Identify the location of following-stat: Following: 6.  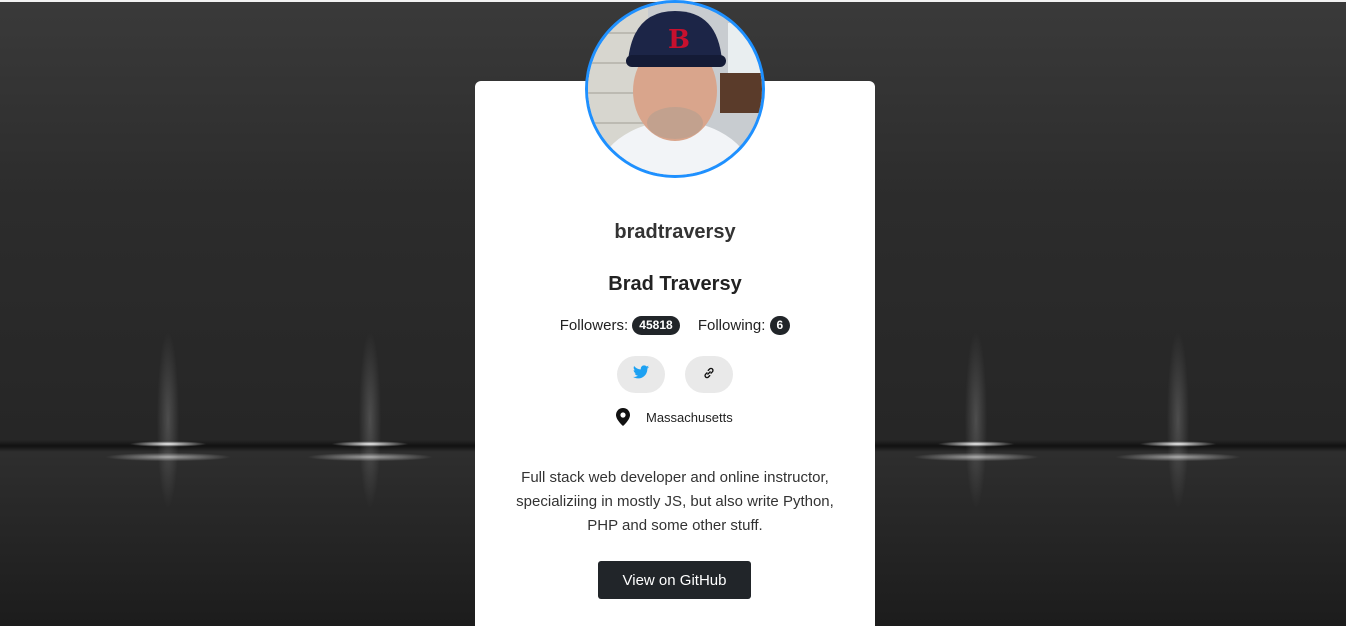
(744, 325).